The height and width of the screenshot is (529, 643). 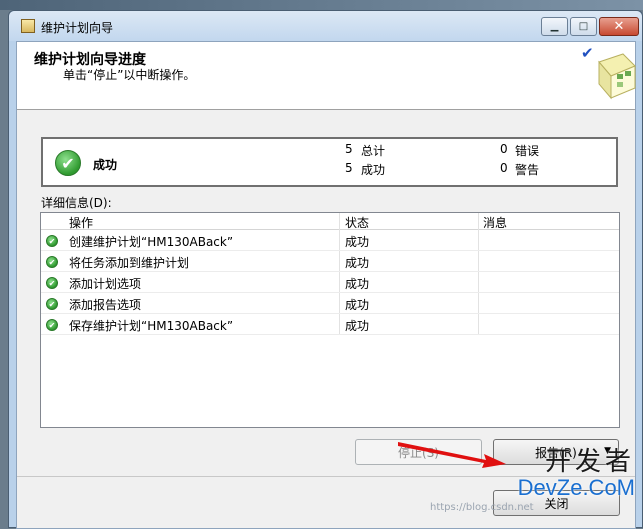 I want to click on table-row: ✔ 将任务添加到维护计划 成功, so click(x=330, y=261).